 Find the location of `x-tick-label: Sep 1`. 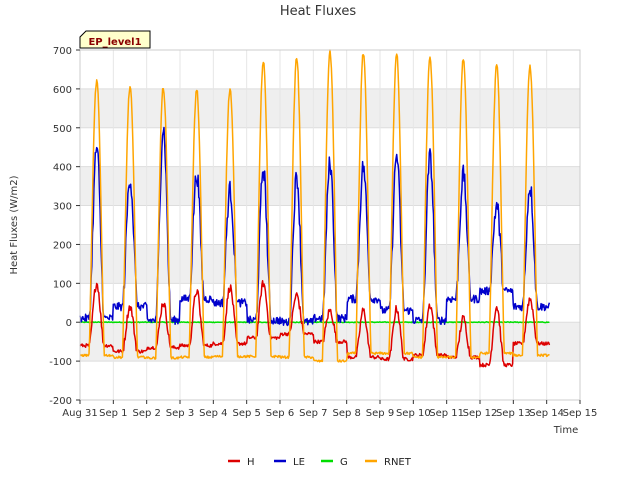

x-tick-label: Sep 1 is located at coordinates (113, 413).